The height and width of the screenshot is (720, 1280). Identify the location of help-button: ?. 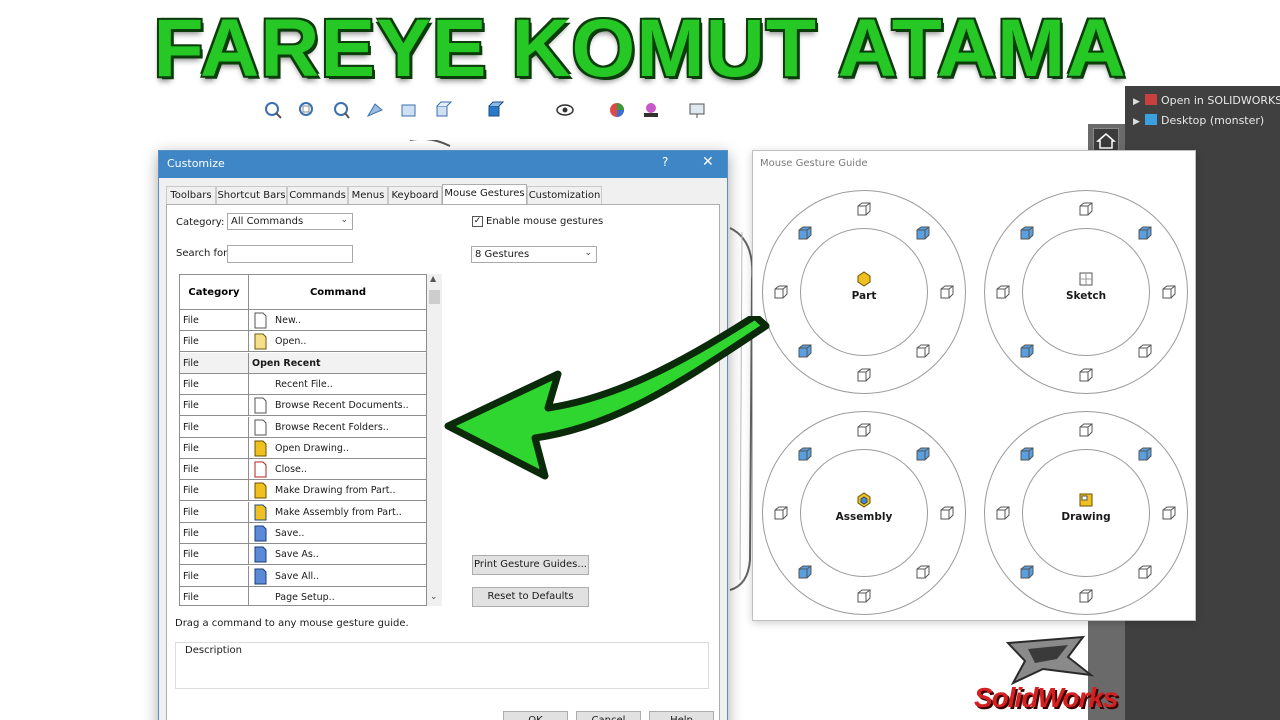
(665, 162).